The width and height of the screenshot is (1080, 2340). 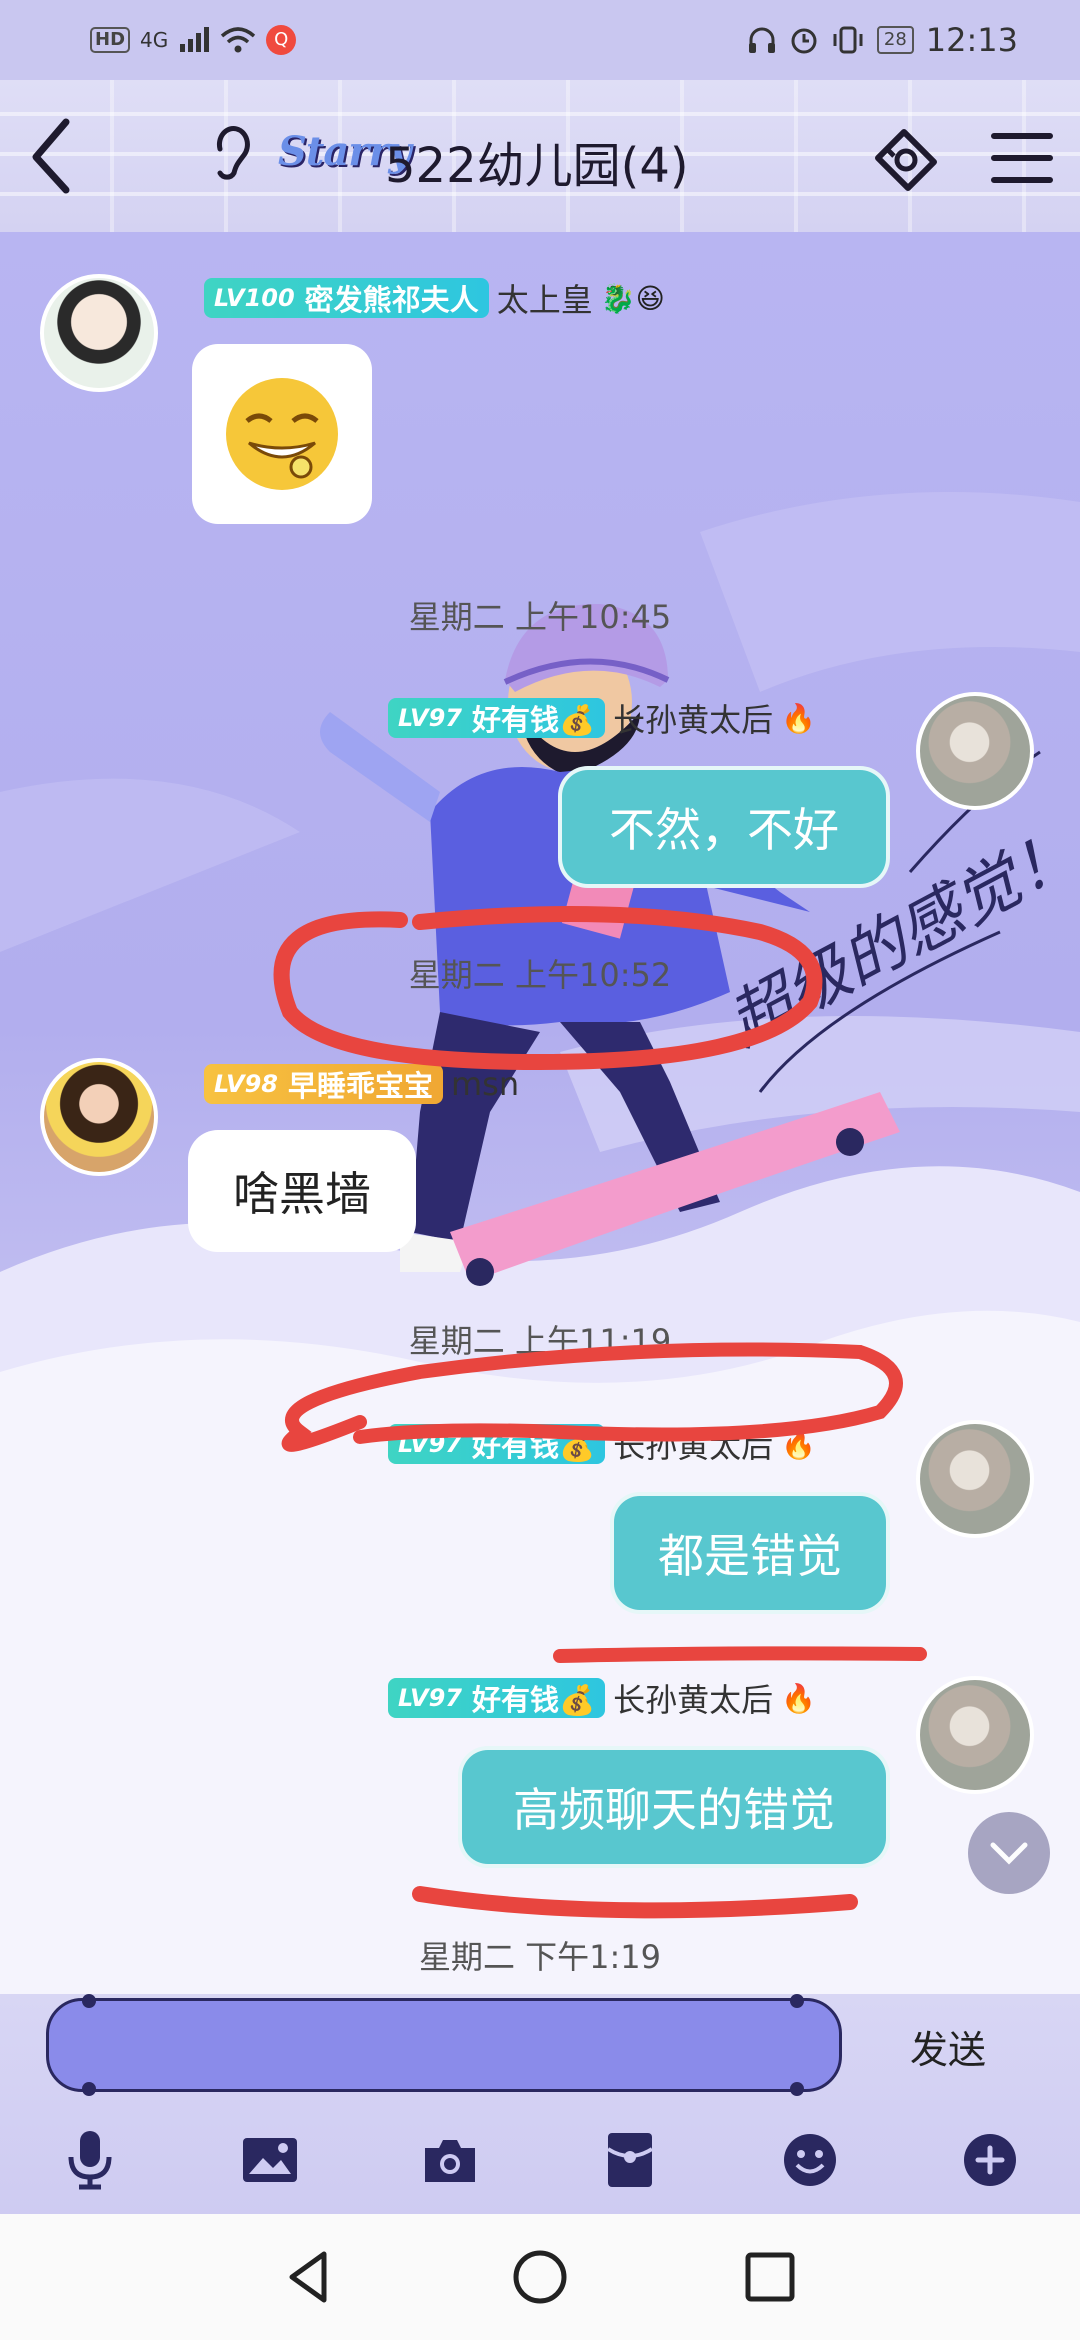 I want to click on camera-icon, so click(x=450, y=2161).